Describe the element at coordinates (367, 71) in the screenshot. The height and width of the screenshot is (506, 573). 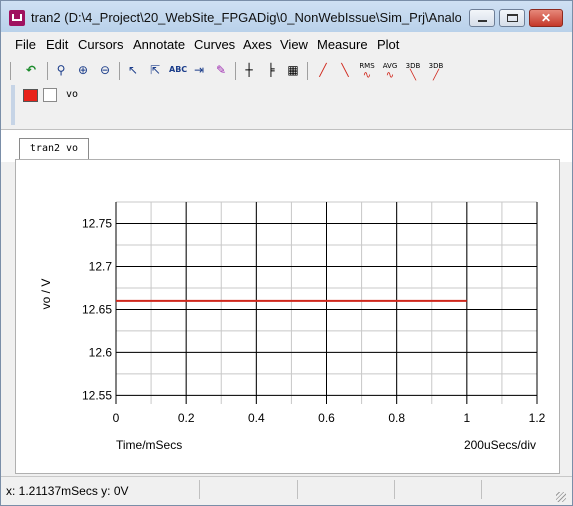
I see `rms-icon: RMS ∿` at that location.